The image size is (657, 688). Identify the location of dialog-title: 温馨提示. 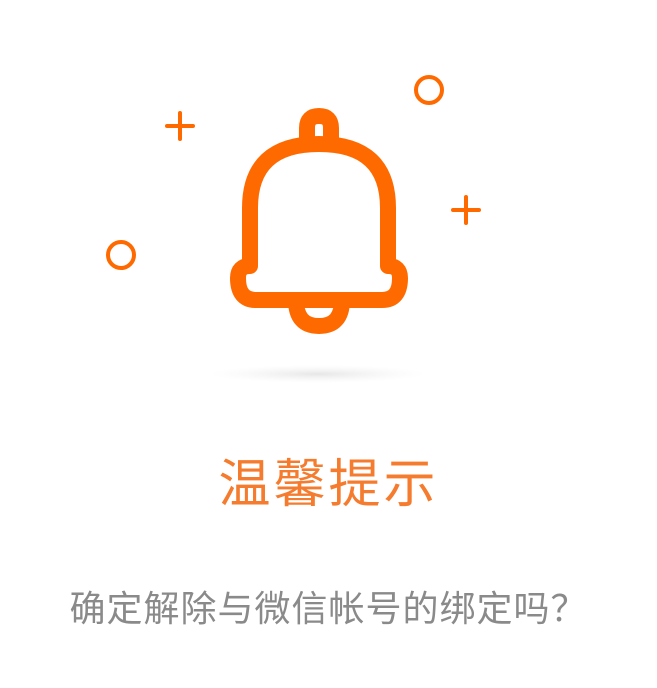
(328, 485).